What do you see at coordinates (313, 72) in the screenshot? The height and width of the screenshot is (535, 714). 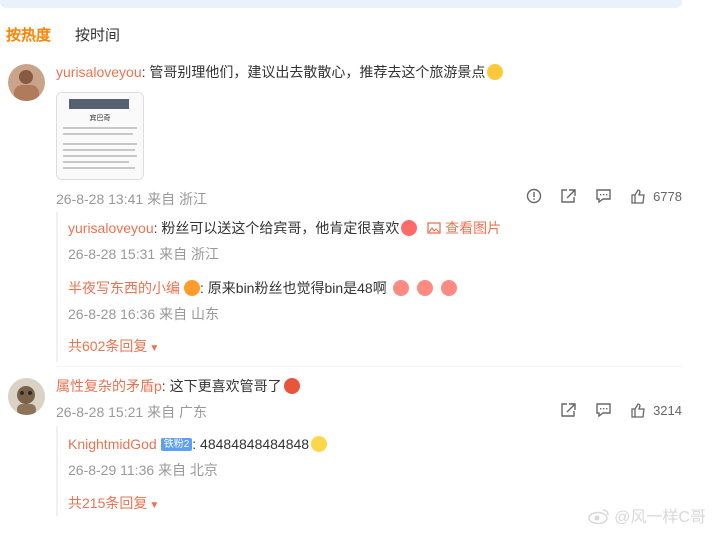 I see `comment-text: : 管哥别理他们，建议出去散散心，推荐去这个旅游景点` at bounding box center [313, 72].